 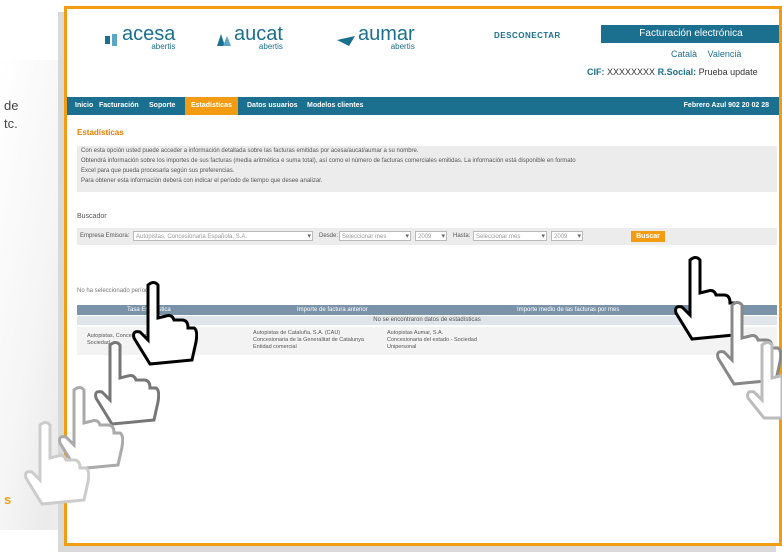 I want to click on nav-modelos-clientes: Modelos clientes, so click(x=335, y=106).